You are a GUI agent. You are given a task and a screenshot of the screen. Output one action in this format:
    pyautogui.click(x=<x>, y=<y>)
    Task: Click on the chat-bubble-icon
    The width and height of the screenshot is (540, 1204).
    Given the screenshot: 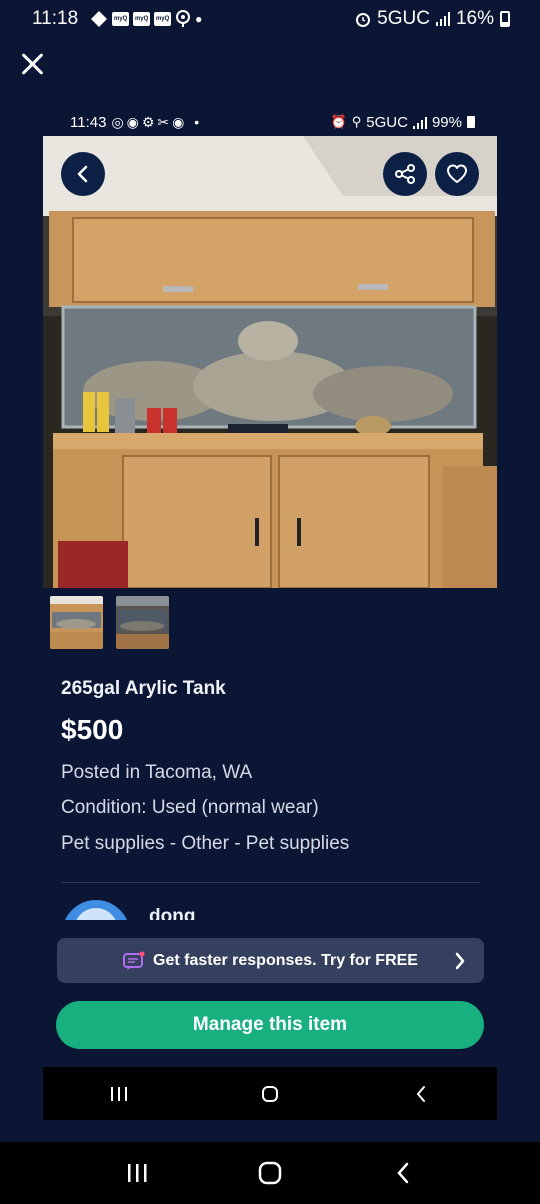 What is the action you would take?
    pyautogui.click(x=134, y=960)
    